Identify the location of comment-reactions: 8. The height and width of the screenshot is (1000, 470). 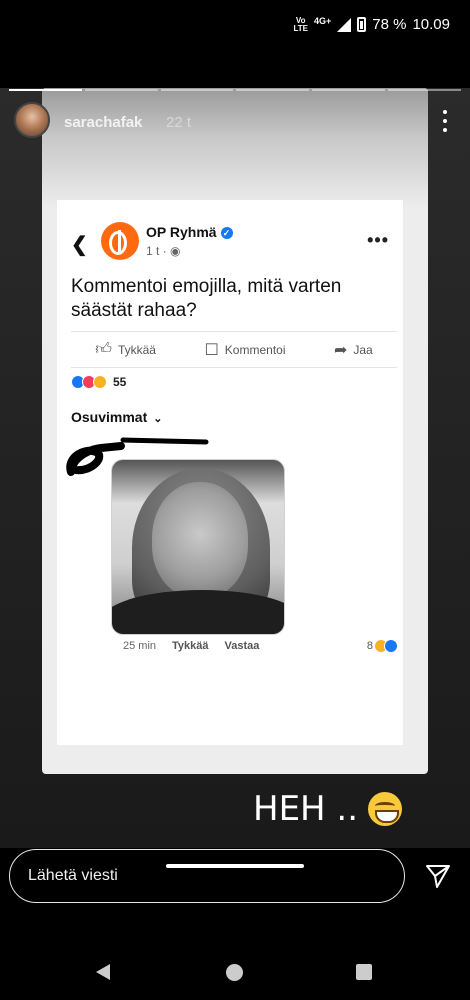
(382, 646).